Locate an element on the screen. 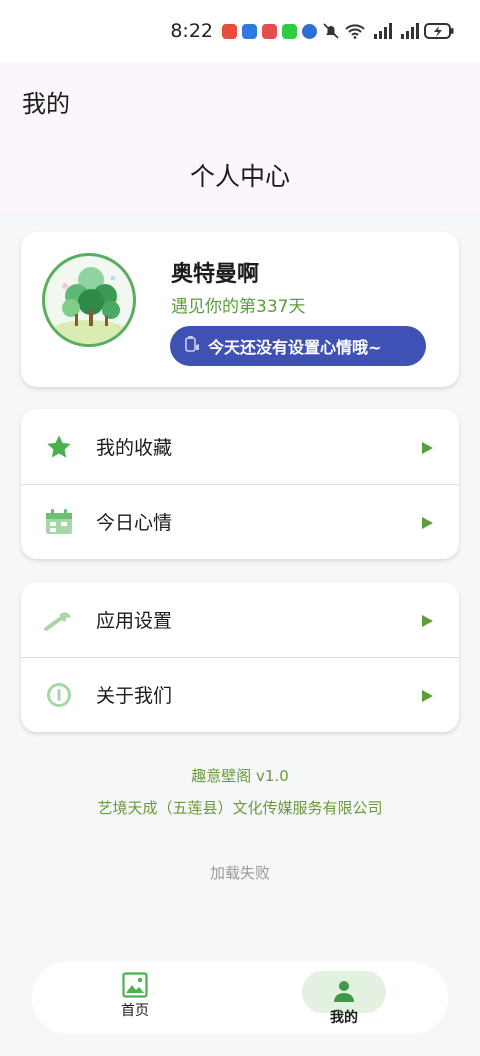  menu-label: 应用设置 is located at coordinates (134, 621).